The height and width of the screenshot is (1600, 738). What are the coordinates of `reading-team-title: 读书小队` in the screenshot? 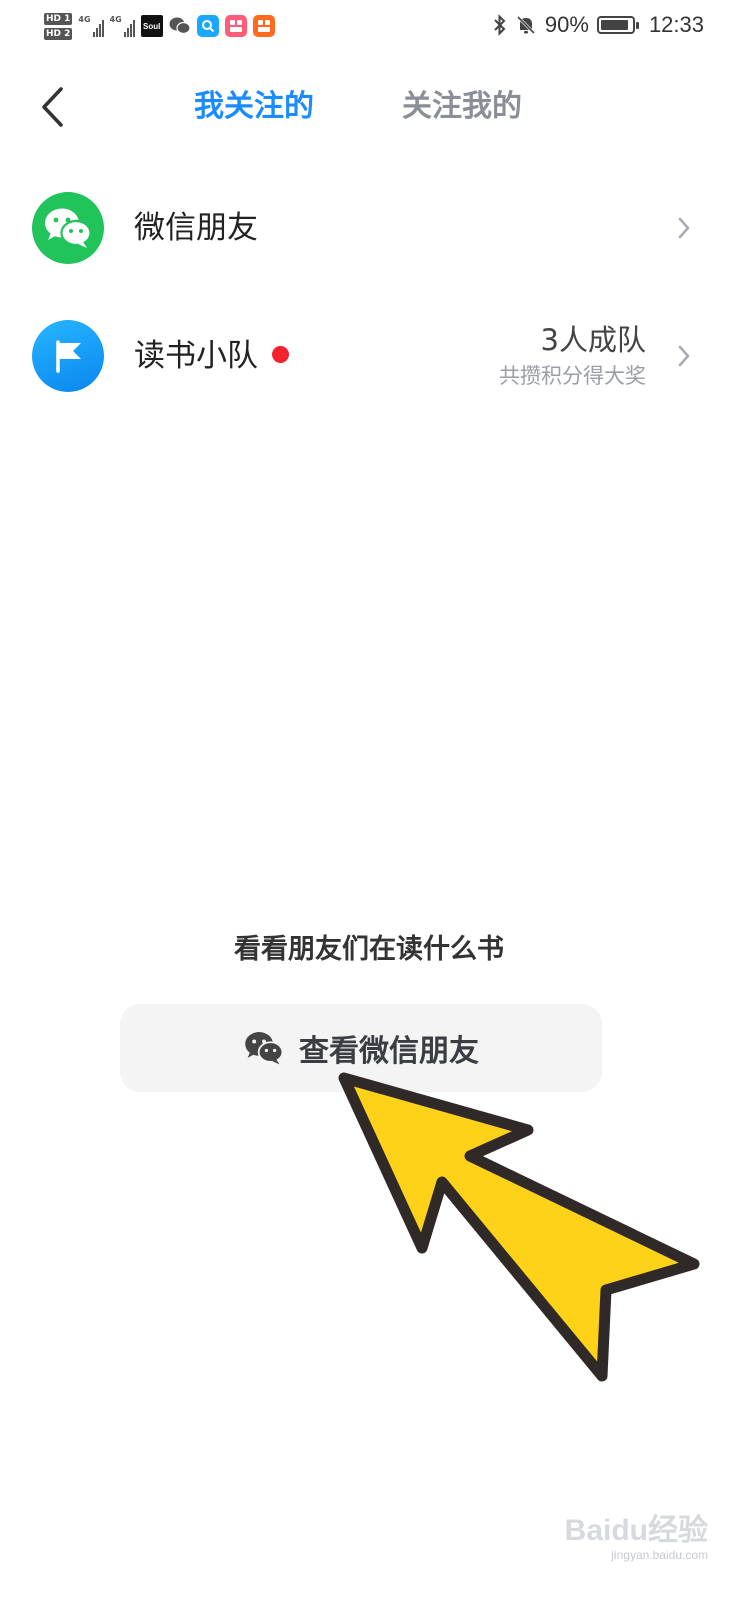 It's located at (196, 356).